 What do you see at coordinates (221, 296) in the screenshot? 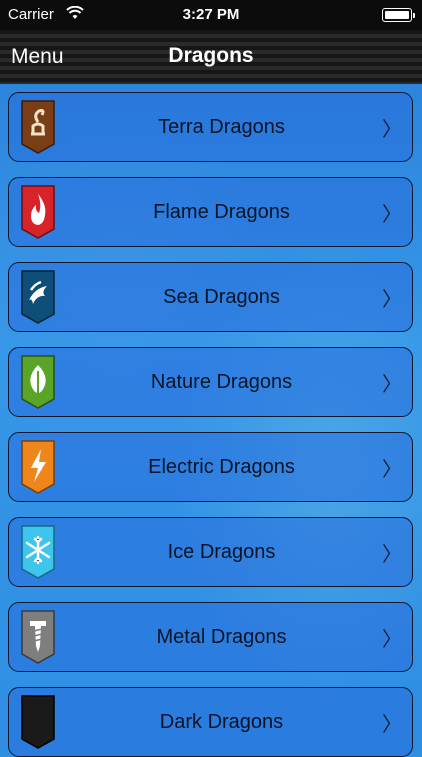
I see `row-label: Sea Dragons` at bounding box center [221, 296].